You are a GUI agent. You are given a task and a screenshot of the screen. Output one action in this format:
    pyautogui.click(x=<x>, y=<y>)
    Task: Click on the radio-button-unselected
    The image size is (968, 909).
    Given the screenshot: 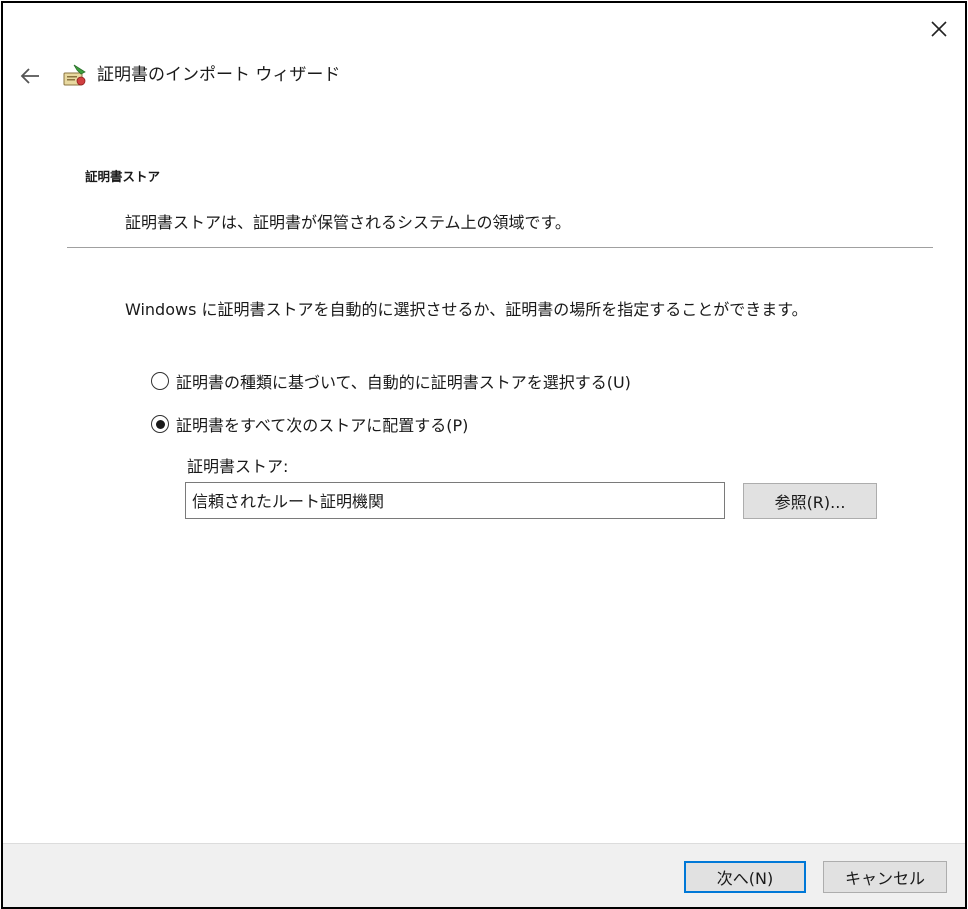 What is the action you would take?
    pyautogui.click(x=160, y=381)
    